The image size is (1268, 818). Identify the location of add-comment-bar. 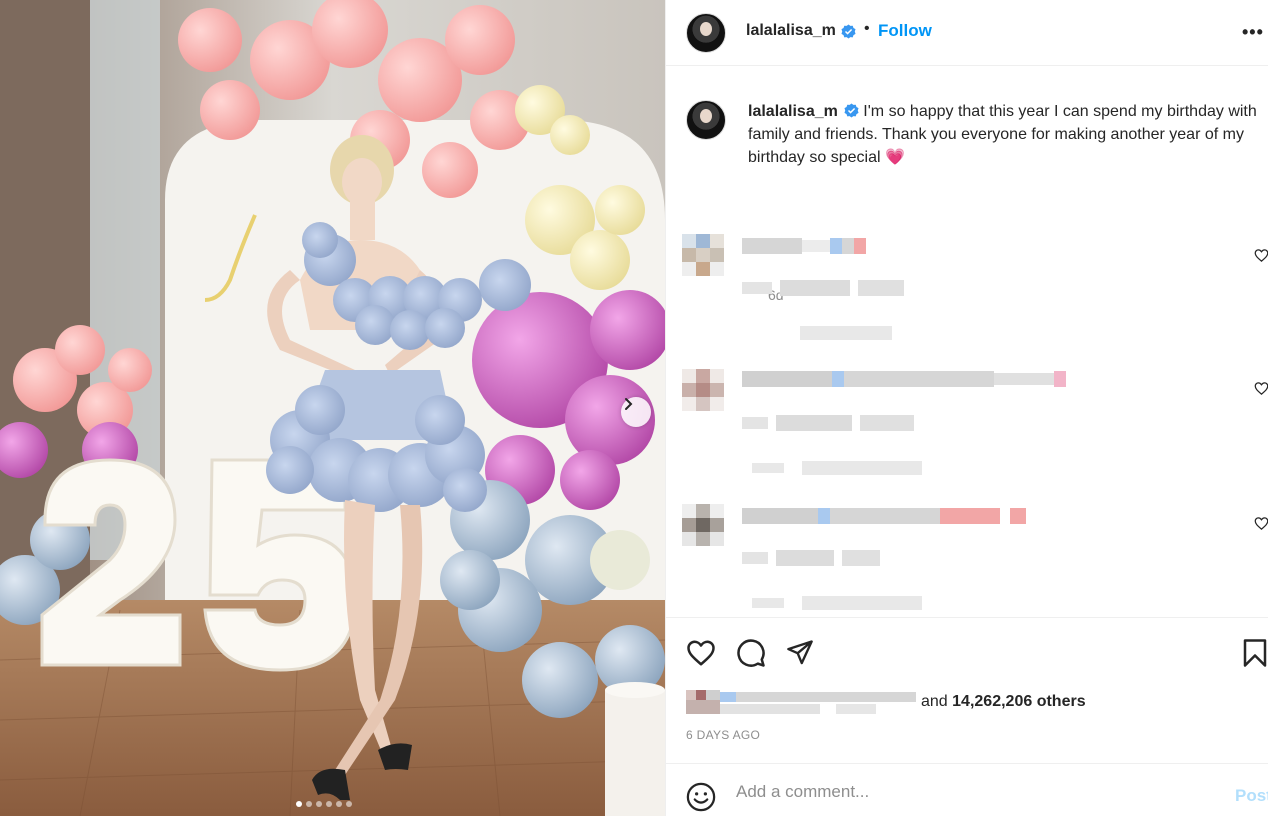
(967, 790).